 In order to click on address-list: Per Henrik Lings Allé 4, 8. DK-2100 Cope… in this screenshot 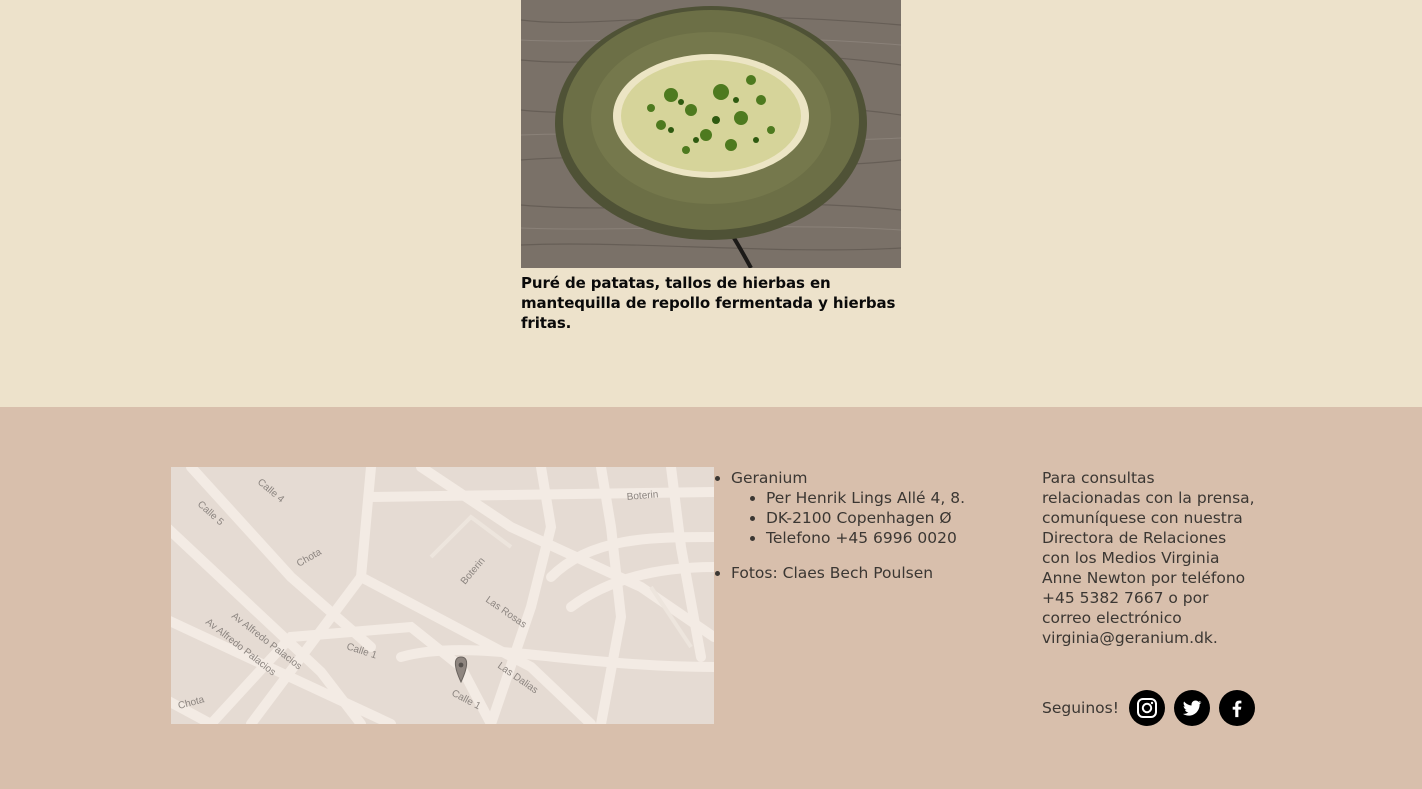, I will do `click(872, 518)`.